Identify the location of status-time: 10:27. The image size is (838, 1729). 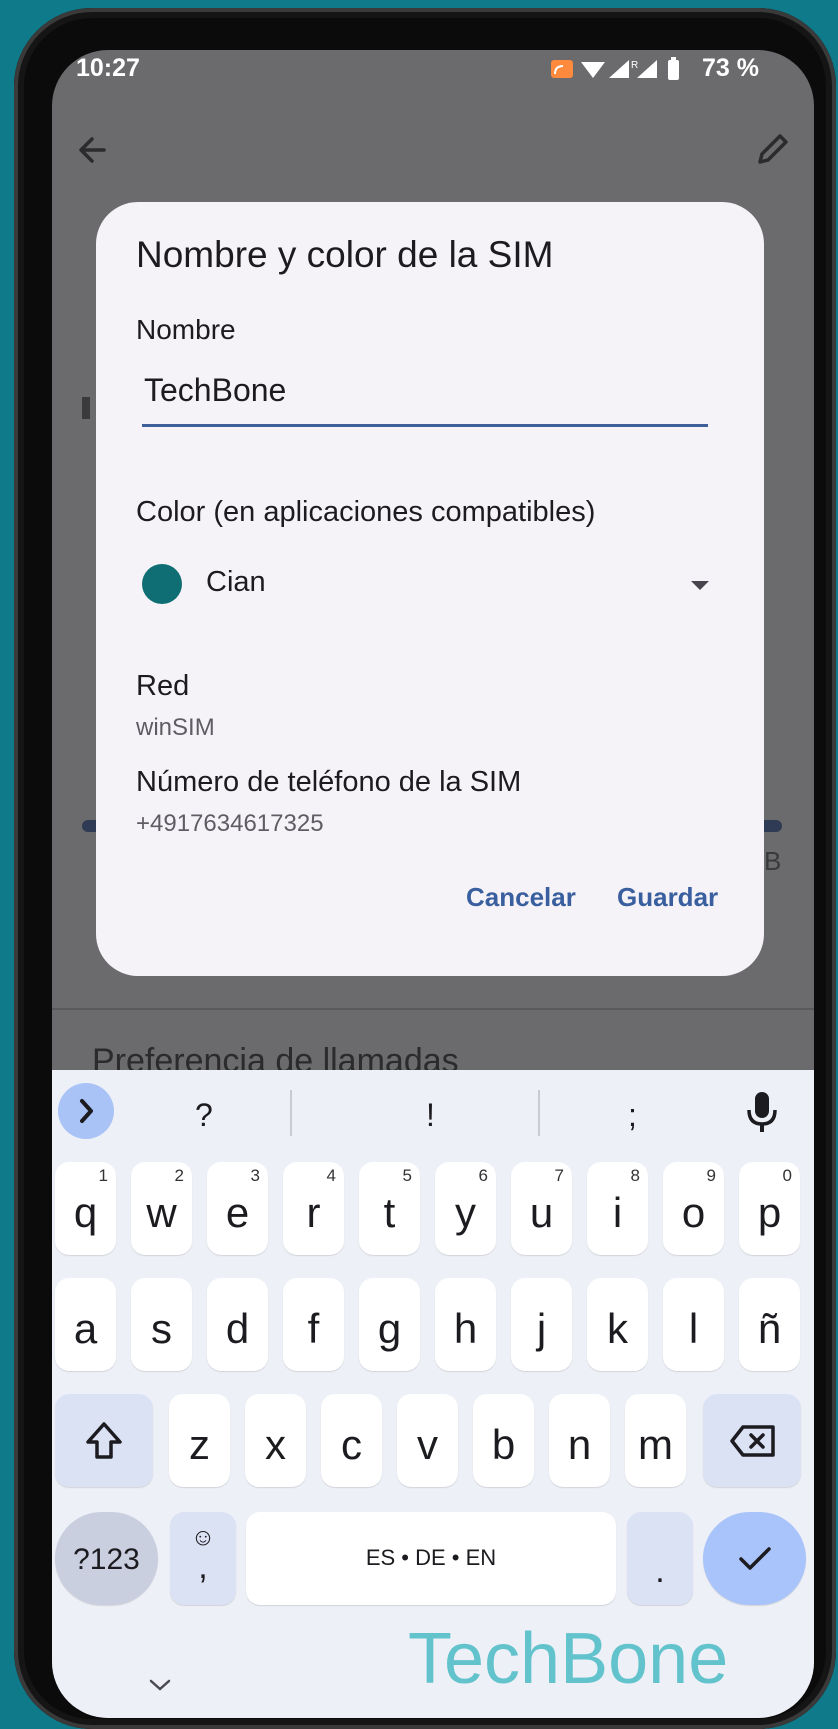
(108, 68).